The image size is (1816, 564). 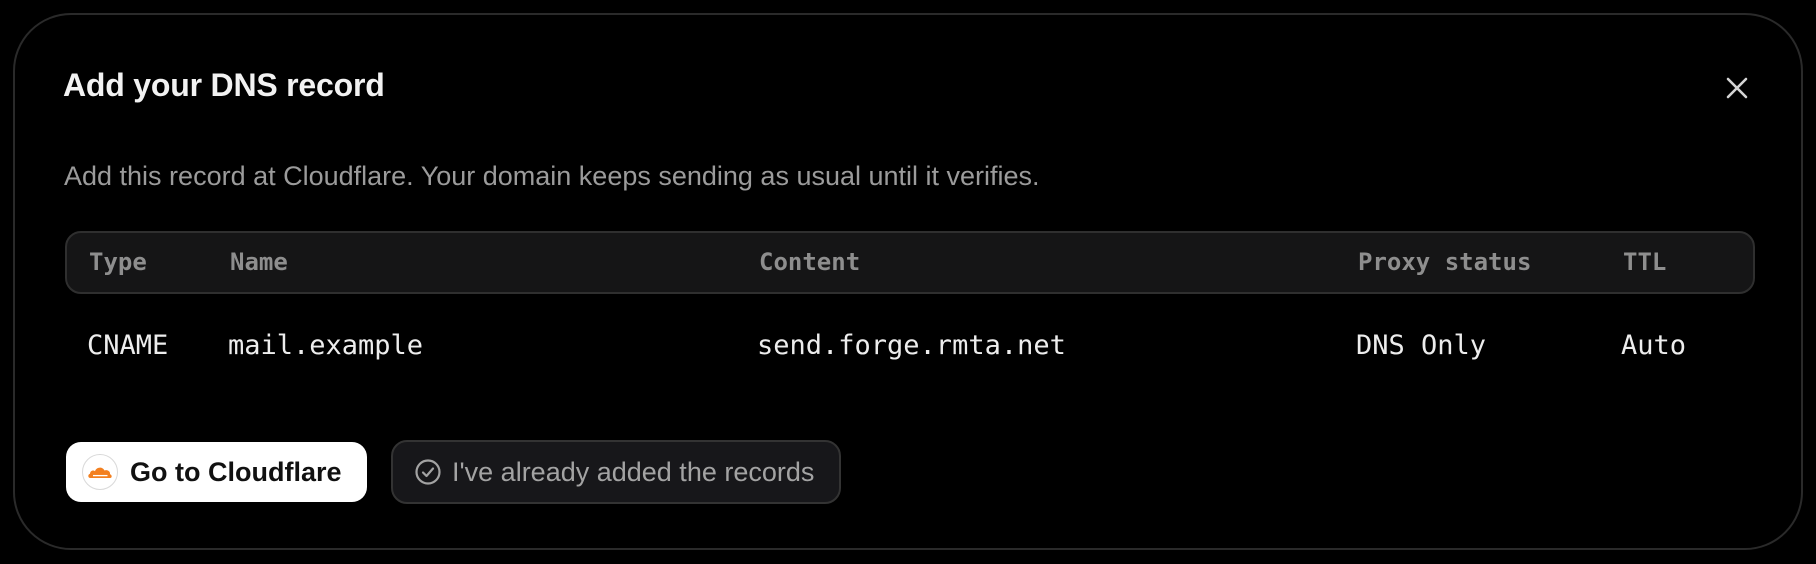 I want to click on record-proxy-status-value: DNS Only, so click(x=1421, y=345).